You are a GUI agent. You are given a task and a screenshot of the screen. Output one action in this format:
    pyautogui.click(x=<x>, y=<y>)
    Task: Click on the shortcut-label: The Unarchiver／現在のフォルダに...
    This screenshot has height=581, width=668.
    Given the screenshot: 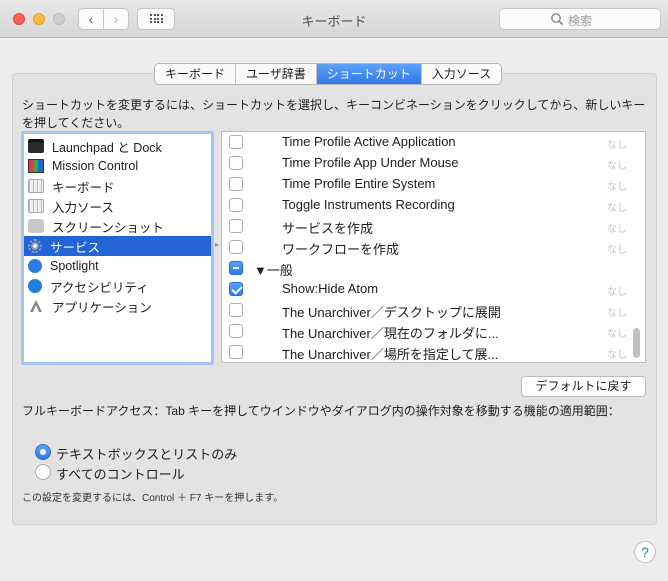 What is the action you would take?
    pyautogui.click(x=390, y=333)
    